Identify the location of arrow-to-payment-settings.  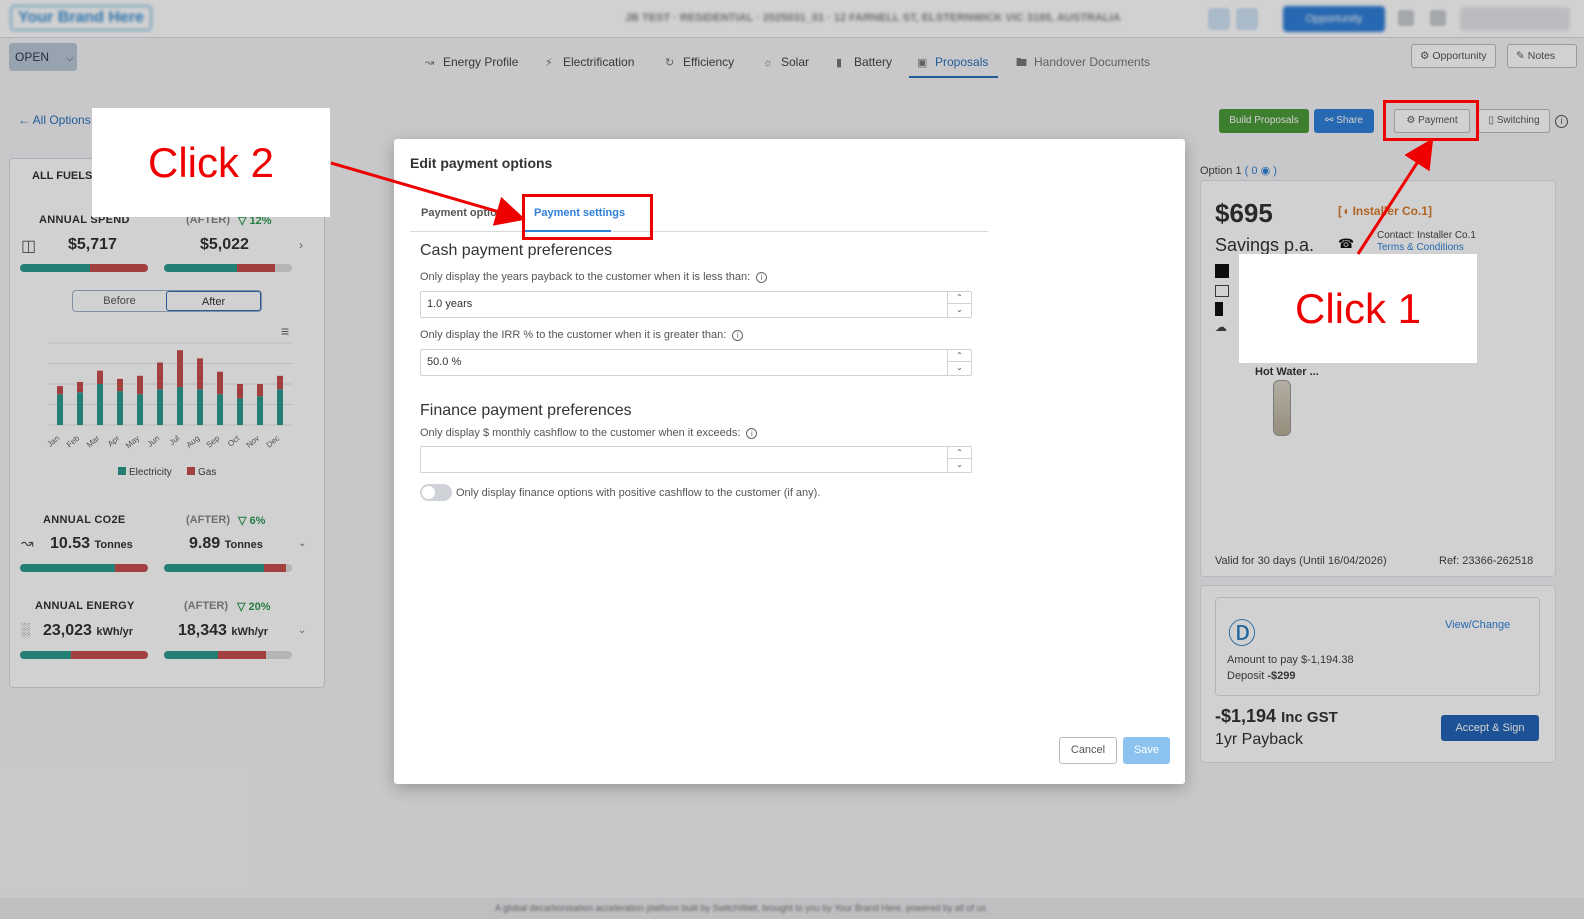
(428, 193).